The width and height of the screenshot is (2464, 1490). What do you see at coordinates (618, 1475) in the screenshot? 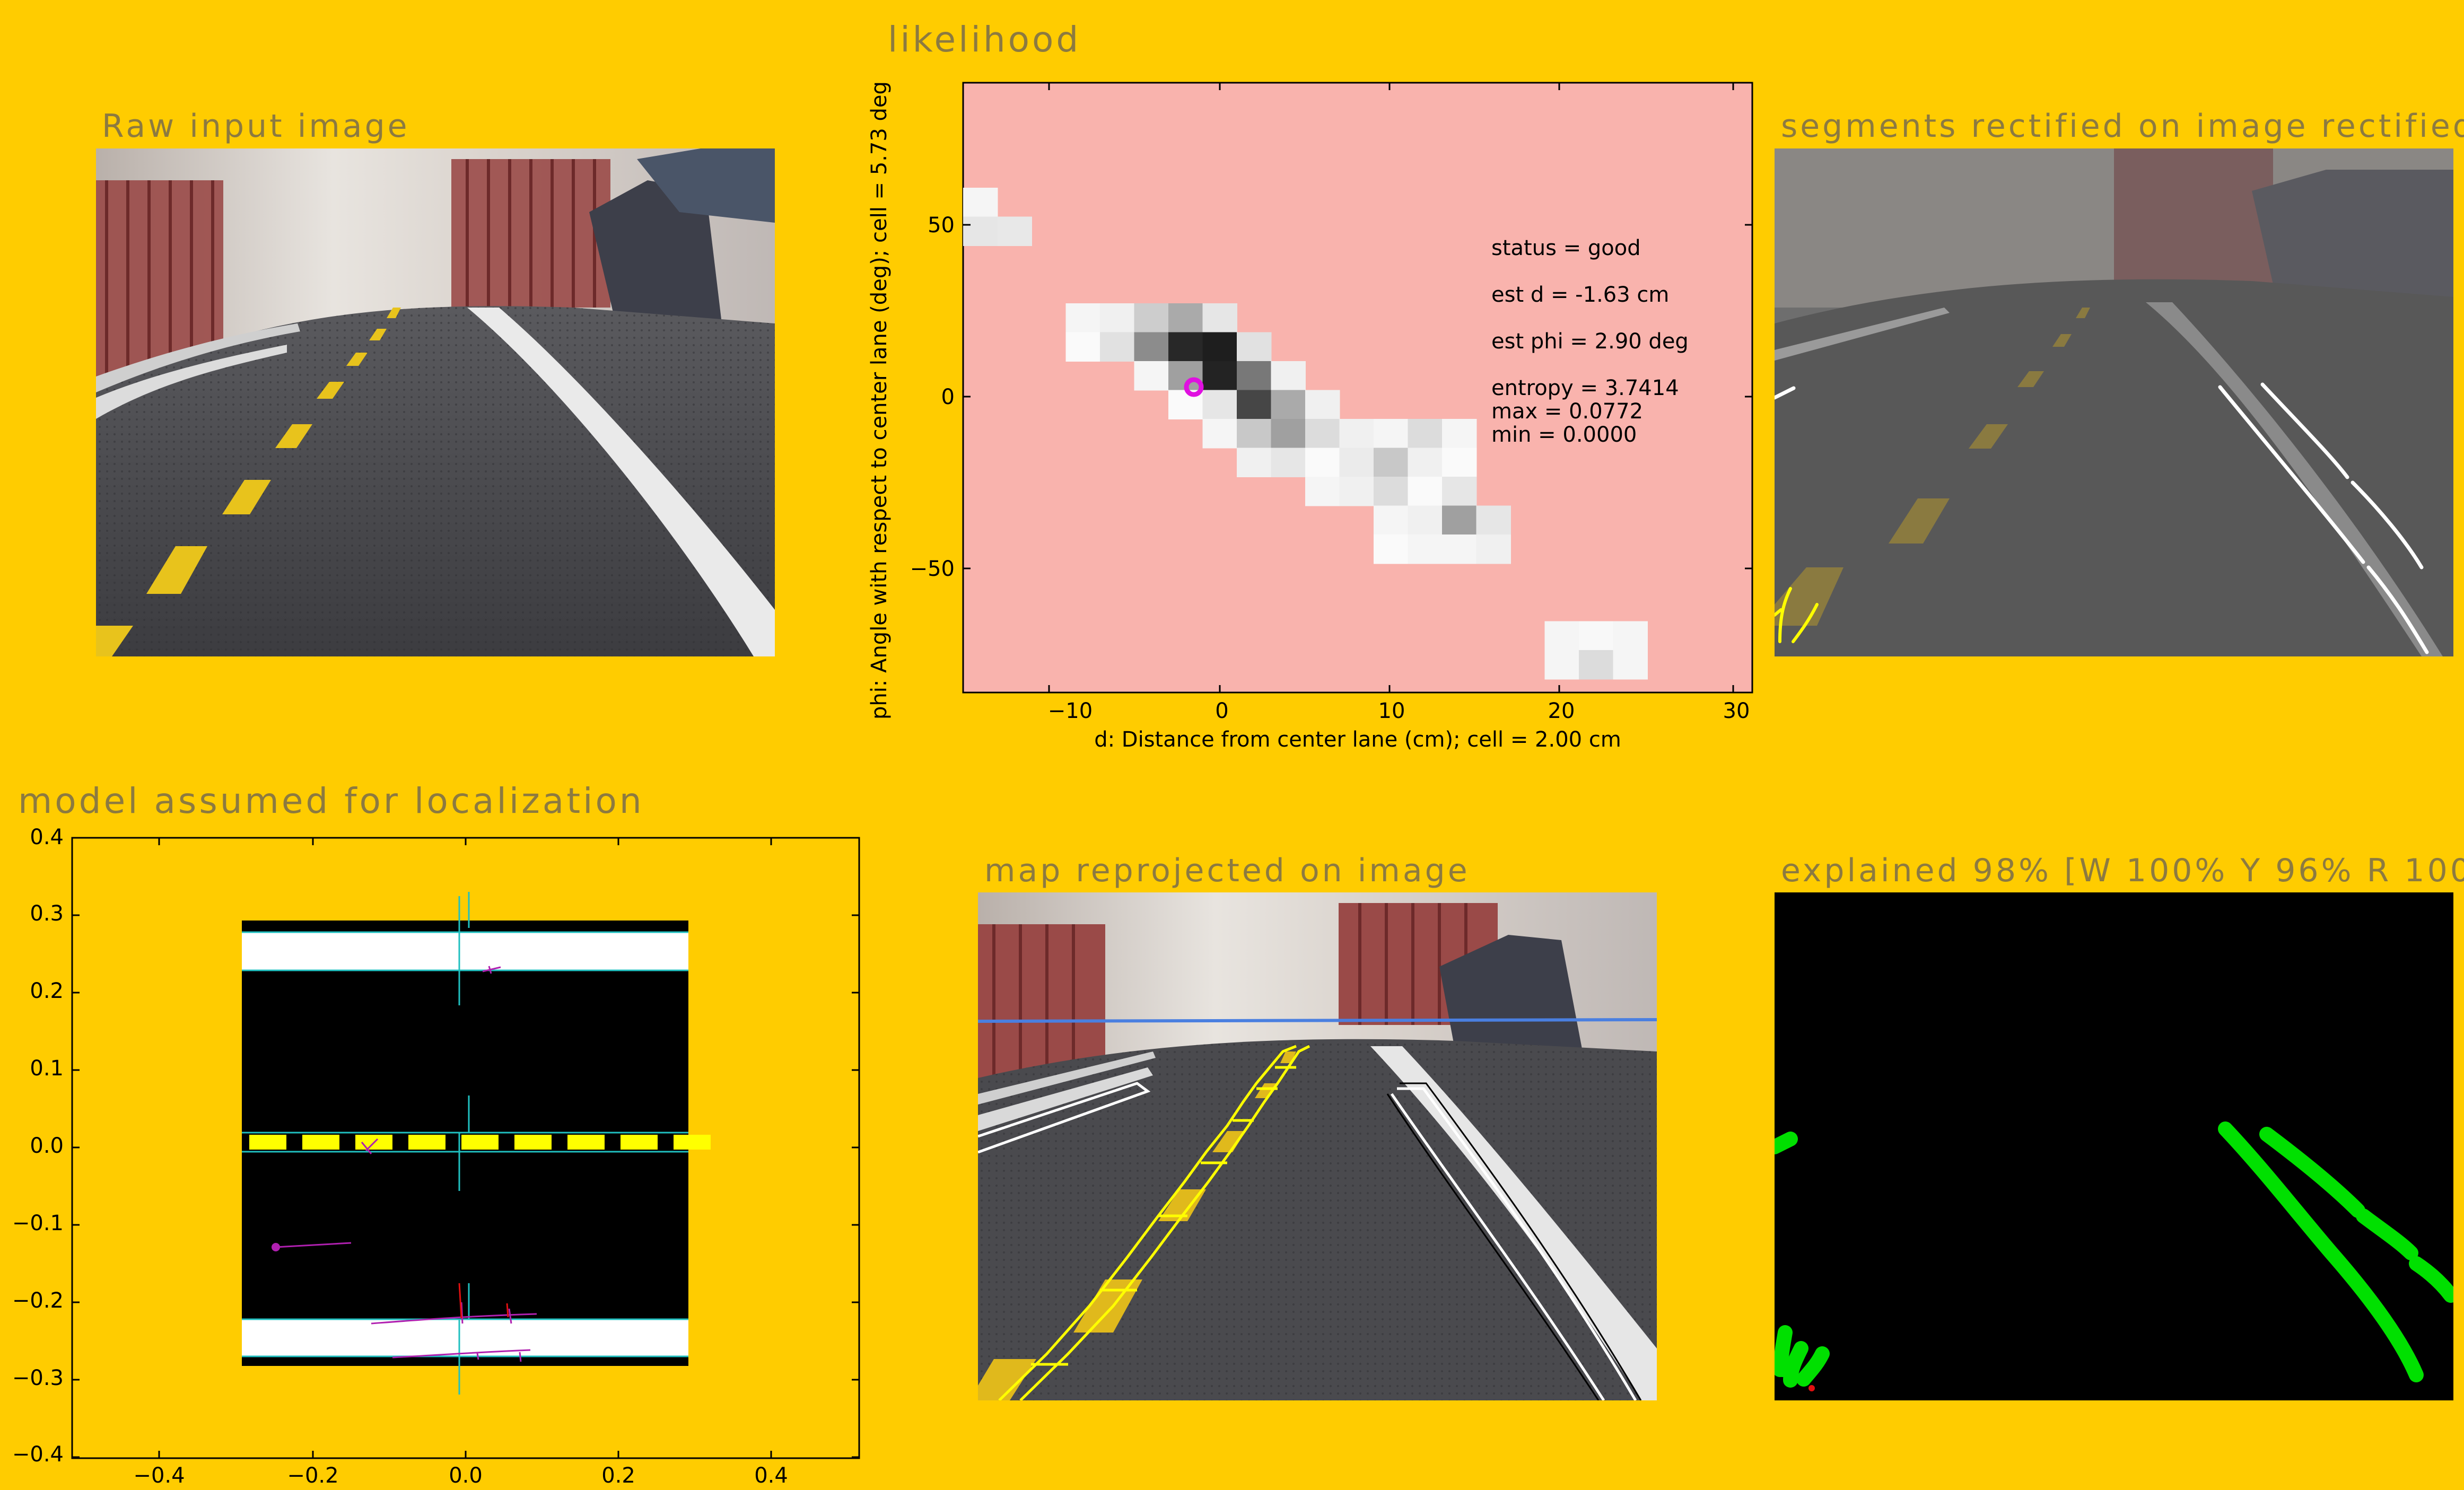
I see `x-tick-label: 0.2` at bounding box center [618, 1475].